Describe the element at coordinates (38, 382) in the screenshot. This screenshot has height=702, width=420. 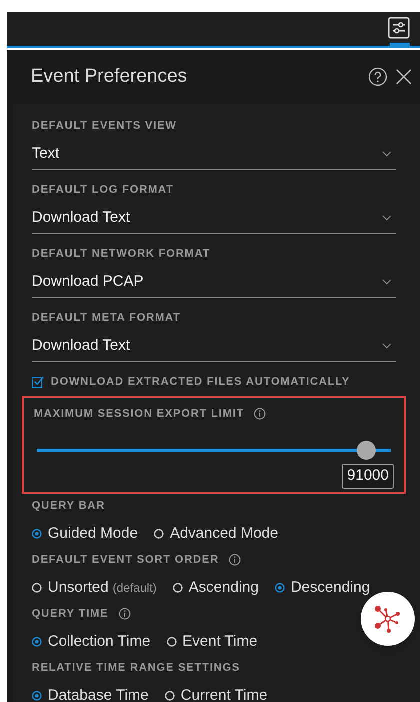
I see `checkbox` at that location.